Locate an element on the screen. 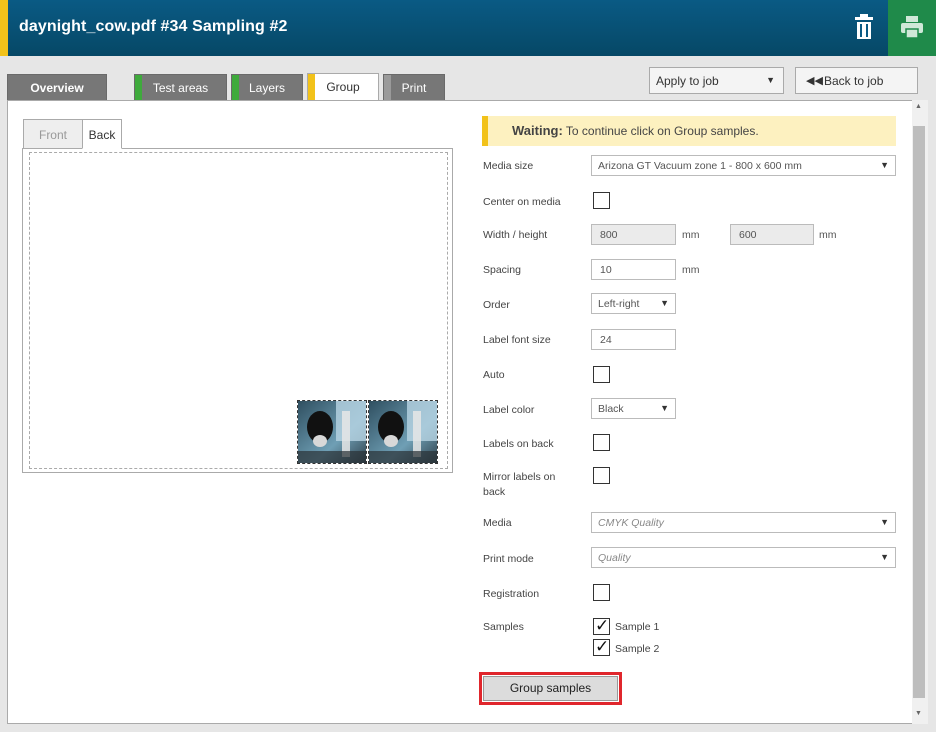 Image resolution: width=936 pixels, height=732 pixels. apply-to-job-value: Apply to job is located at coordinates (687, 81).